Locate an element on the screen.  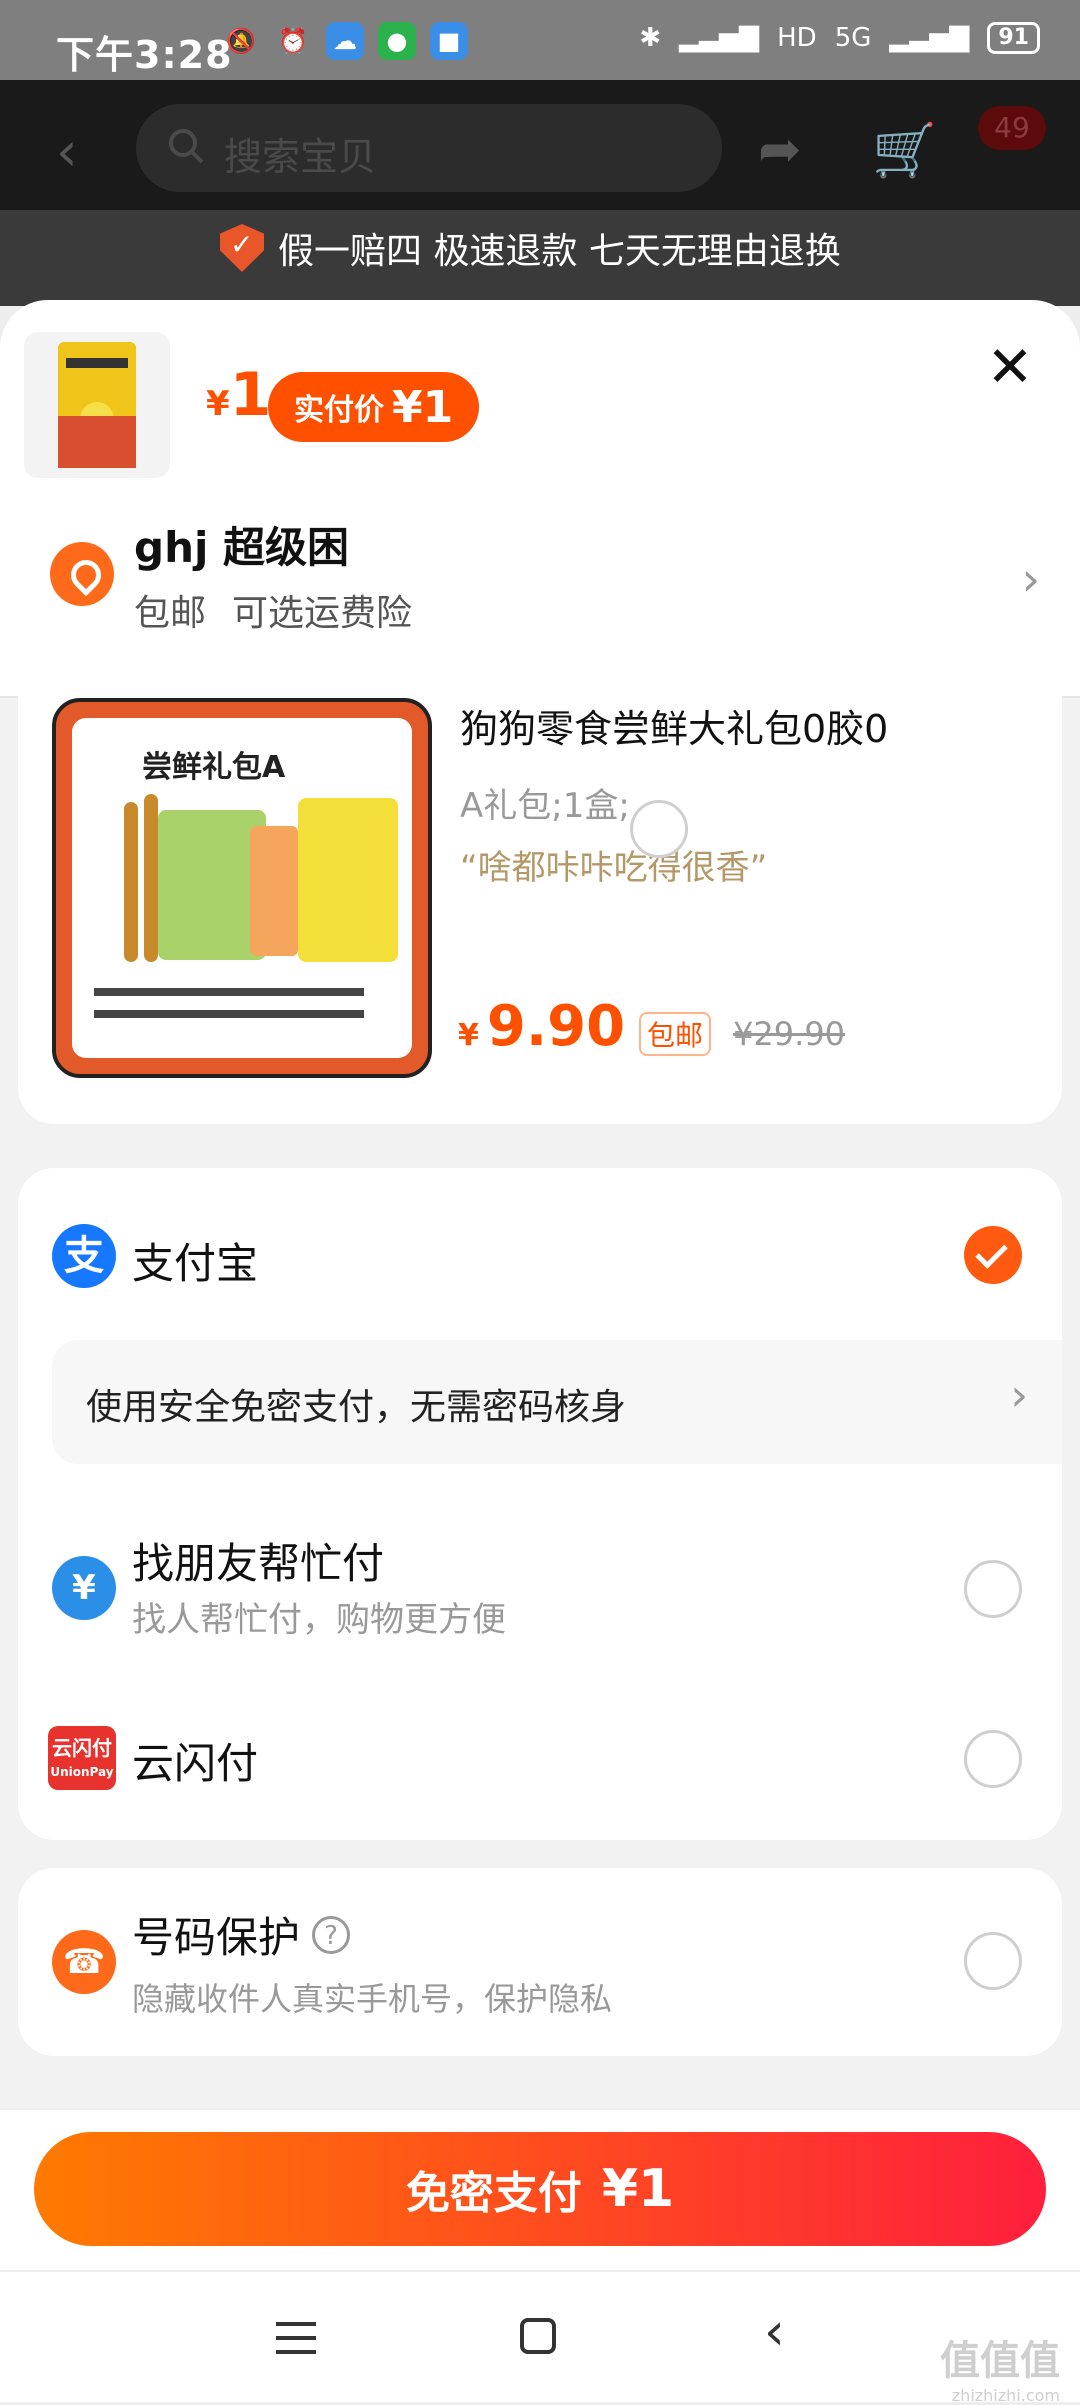
battery-icon: 91 is located at coordinates (1013, 38).